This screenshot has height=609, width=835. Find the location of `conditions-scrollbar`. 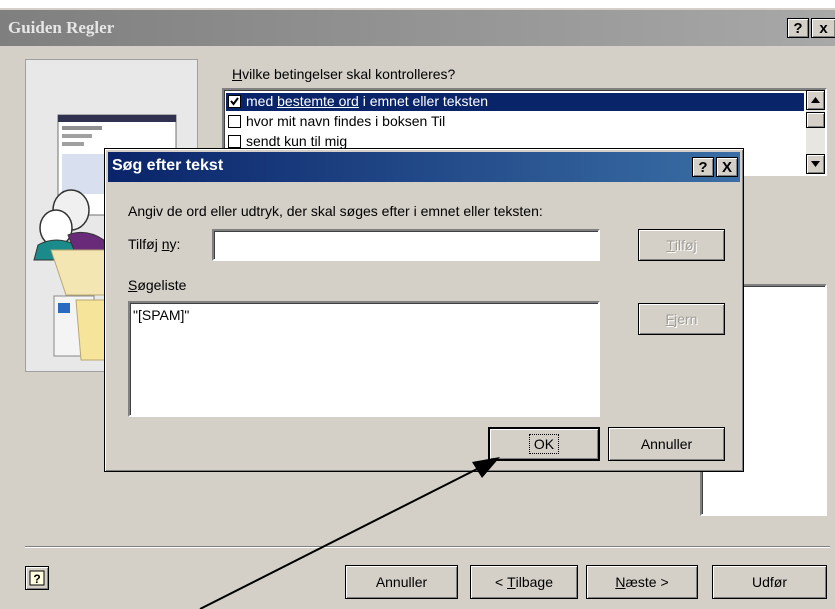

conditions-scrollbar is located at coordinates (815, 132).